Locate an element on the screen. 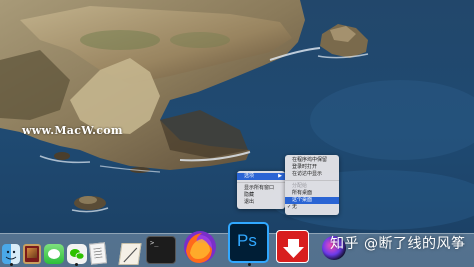 This screenshot has height=267, width=474. terminal-prompt-label: >_ is located at coordinates (154, 243).